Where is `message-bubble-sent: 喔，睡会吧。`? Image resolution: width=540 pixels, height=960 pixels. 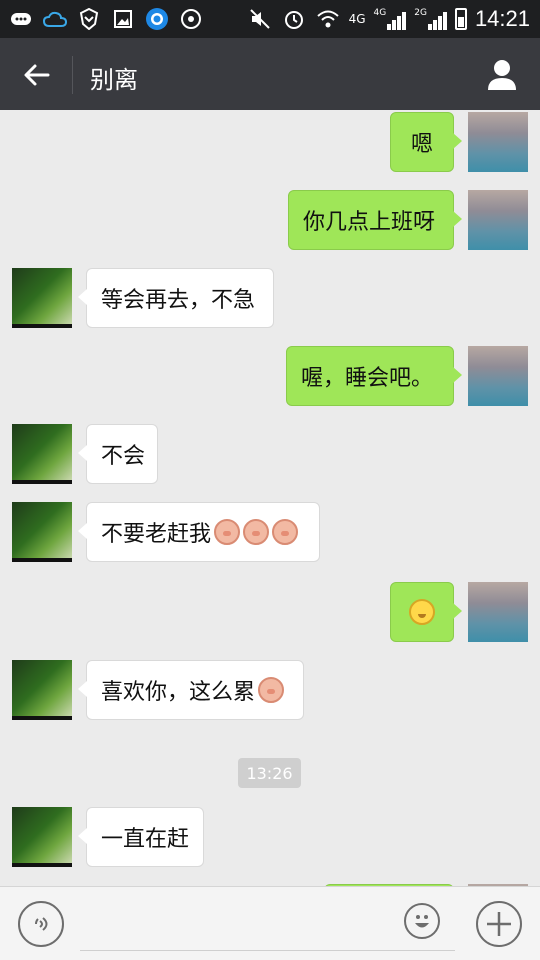
message-bubble-sent: 喔，睡会吧。 is located at coordinates (374, 376).